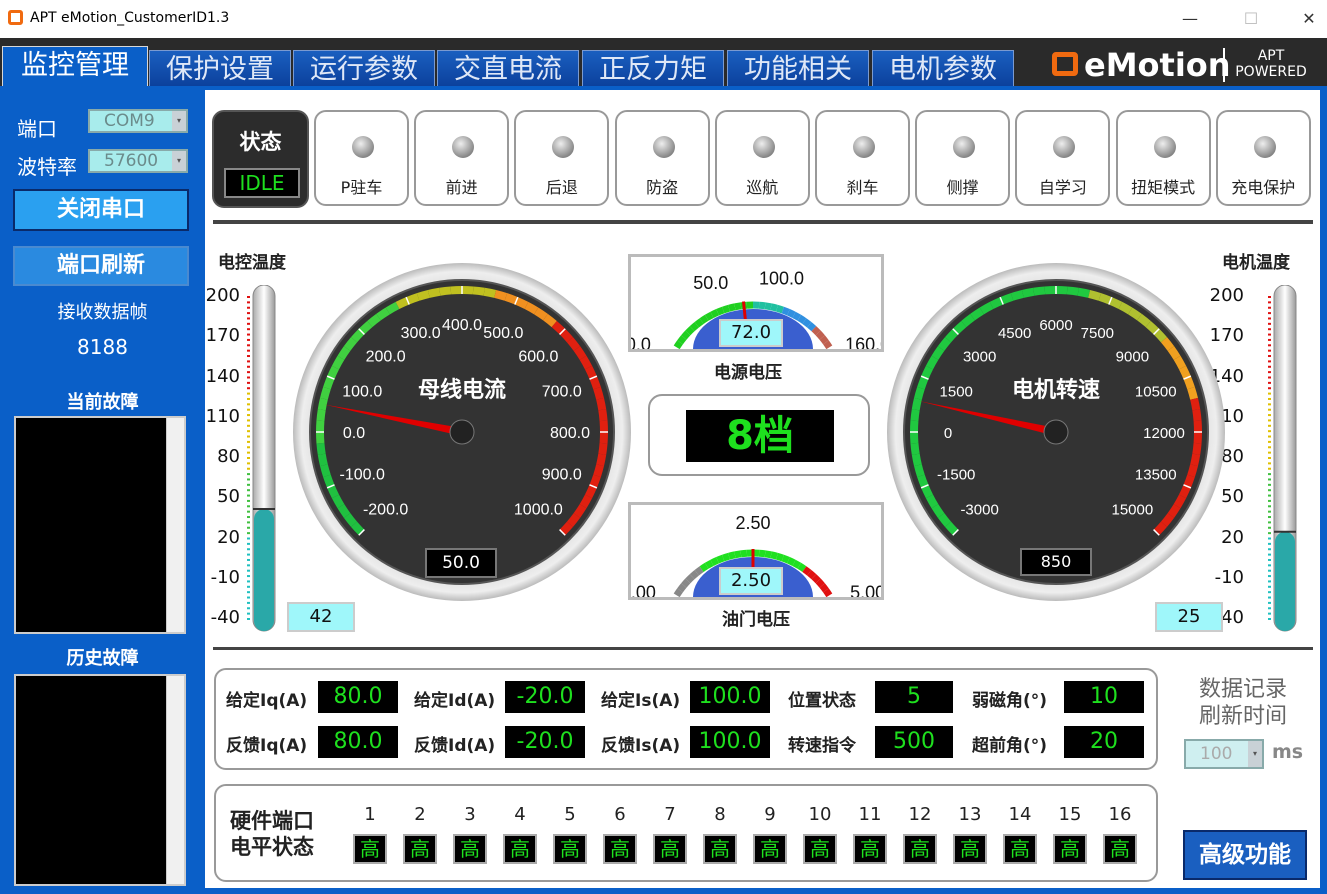  What do you see at coordinates (260, 142) in the screenshot?
I see `status-label: 状态` at bounding box center [260, 142].